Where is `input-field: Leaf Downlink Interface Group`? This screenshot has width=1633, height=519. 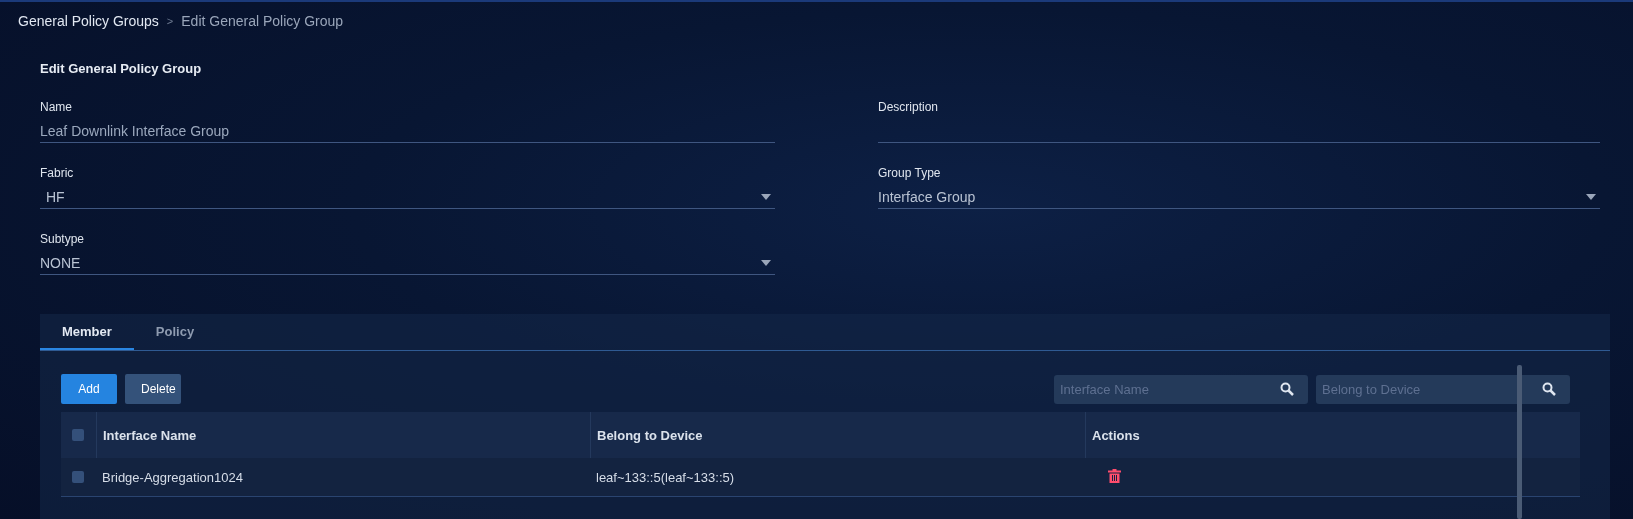
input-field: Leaf Downlink Interface Group is located at coordinates (407, 131).